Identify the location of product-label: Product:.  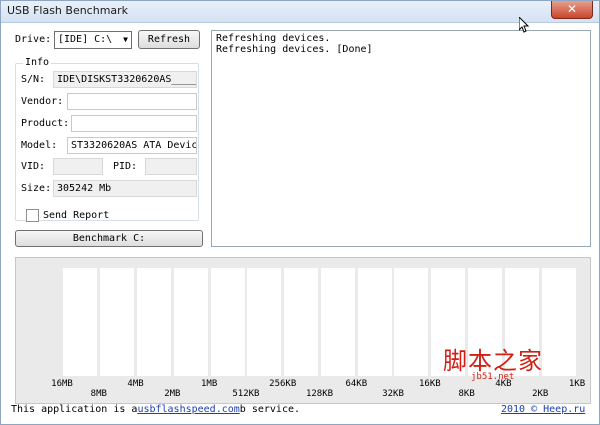
(45, 123).